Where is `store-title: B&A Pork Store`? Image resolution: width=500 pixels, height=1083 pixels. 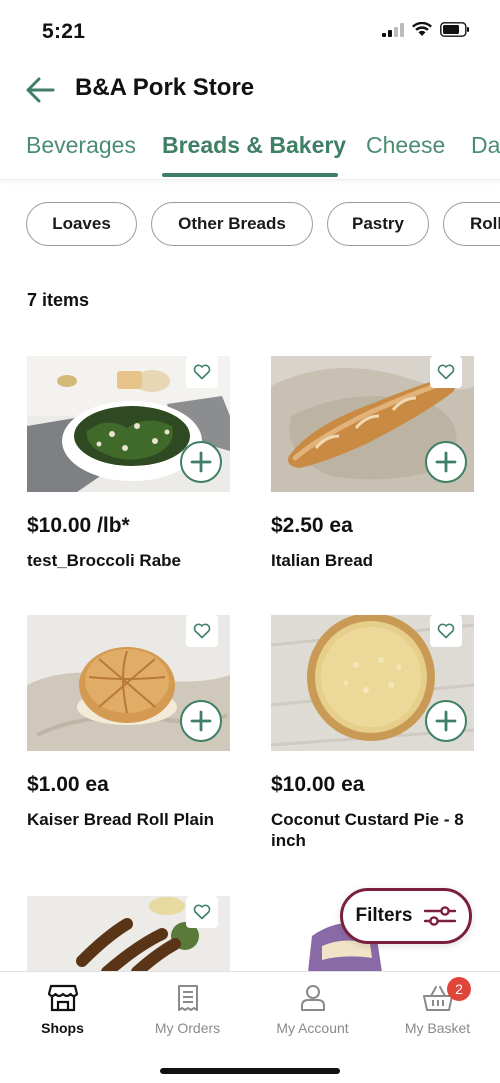
store-title: B&A Pork Store is located at coordinates (165, 87).